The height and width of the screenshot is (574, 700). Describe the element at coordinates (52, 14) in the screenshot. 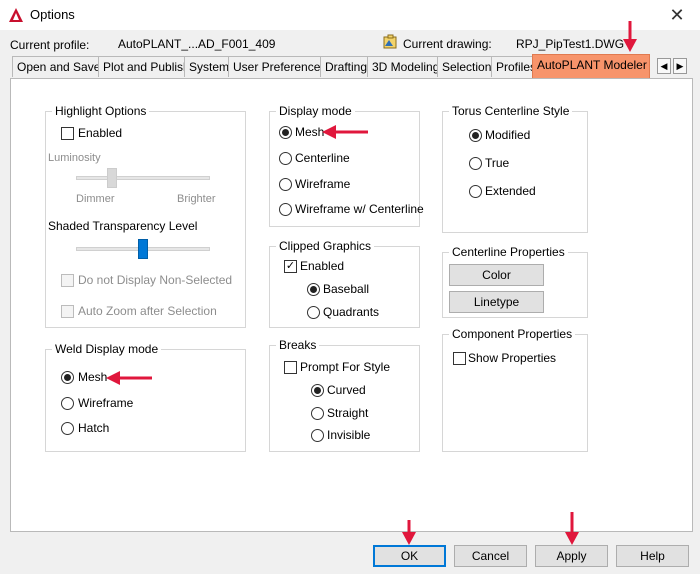

I see `window-title: Options` at that location.